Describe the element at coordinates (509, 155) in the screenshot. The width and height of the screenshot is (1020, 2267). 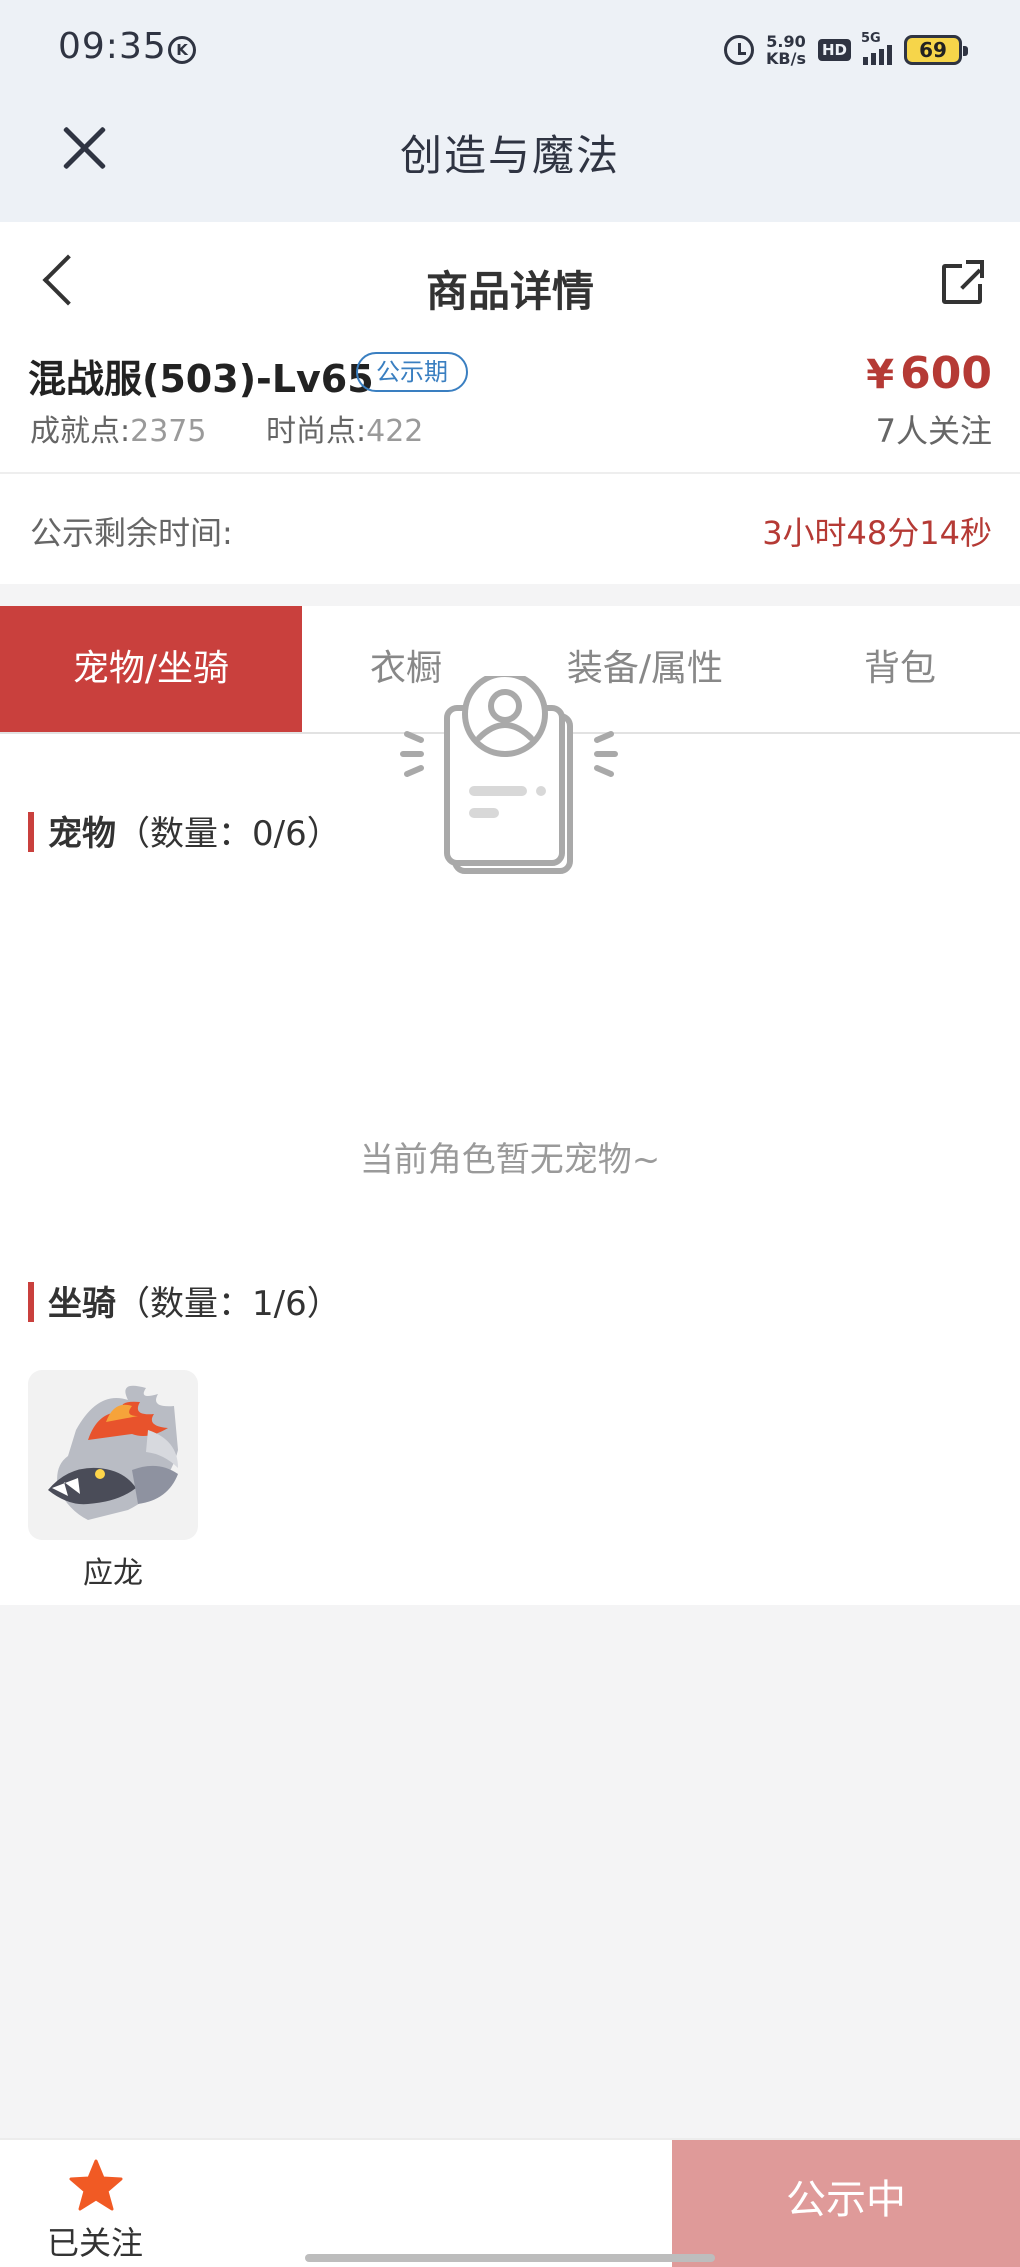
I see `app-title: 创造与魔法` at that location.